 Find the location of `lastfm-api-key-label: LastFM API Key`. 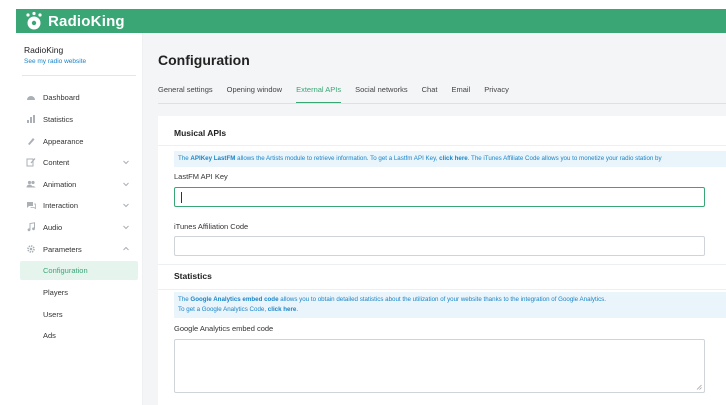

lastfm-api-key-label: LastFM API Key is located at coordinates (201, 176).